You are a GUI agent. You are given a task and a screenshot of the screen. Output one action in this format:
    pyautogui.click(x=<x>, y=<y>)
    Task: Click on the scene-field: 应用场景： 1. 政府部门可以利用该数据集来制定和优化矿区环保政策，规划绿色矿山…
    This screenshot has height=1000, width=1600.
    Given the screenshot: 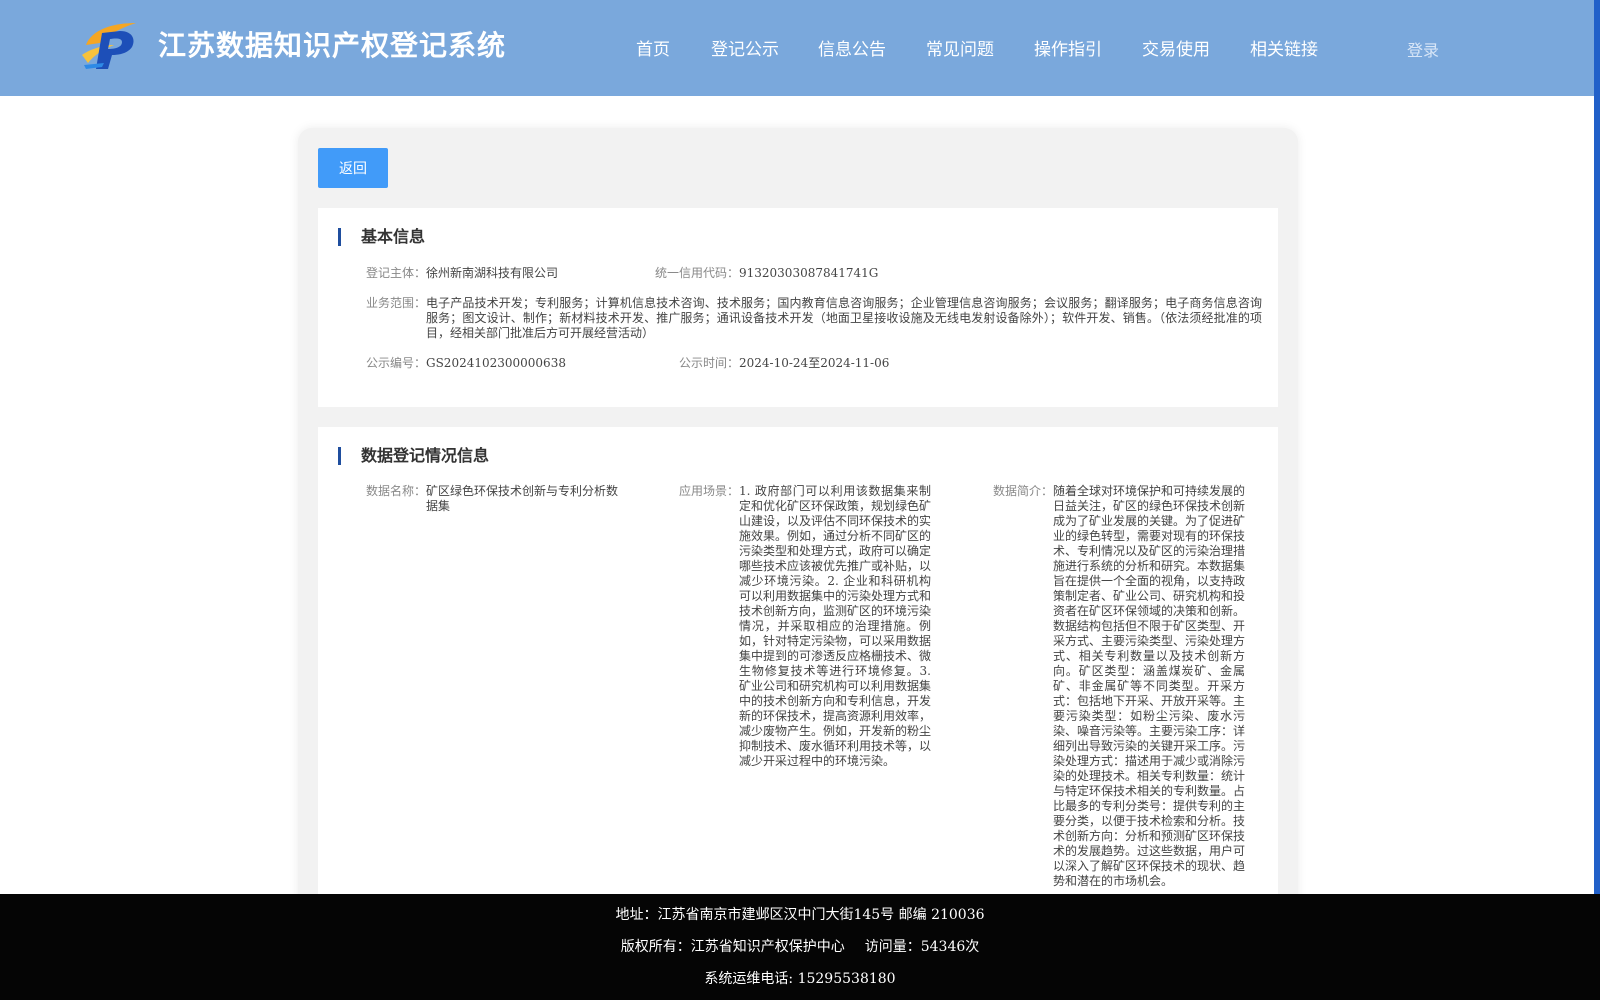 What is the action you would take?
    pyautogui.click(x=809, y=629)
    